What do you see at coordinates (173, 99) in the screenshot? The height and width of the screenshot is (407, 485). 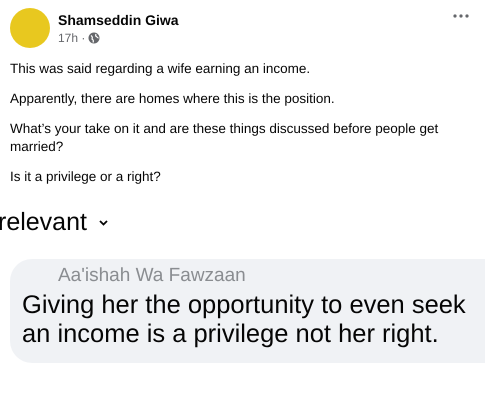 I see `post-text: Apparently, there are homes where this is the position.` at bounding box center [173, 99].